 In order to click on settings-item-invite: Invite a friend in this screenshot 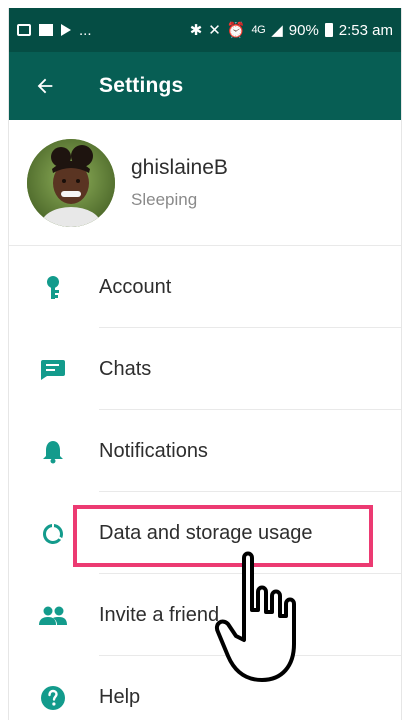, I will do `click(205, 615)`.